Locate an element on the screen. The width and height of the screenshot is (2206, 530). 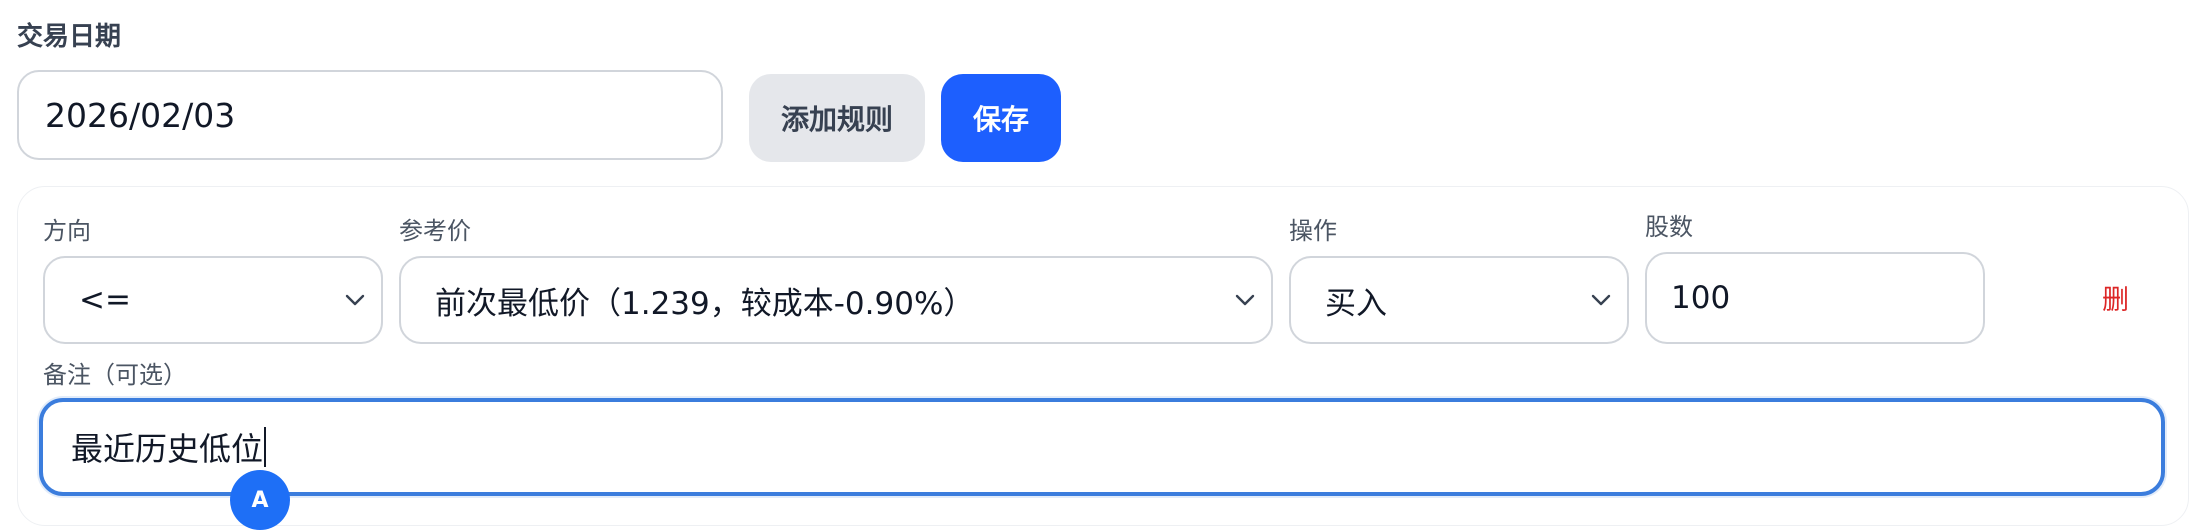
trade-date-input: 2026/02/03 is located at coordinates (370, 115).